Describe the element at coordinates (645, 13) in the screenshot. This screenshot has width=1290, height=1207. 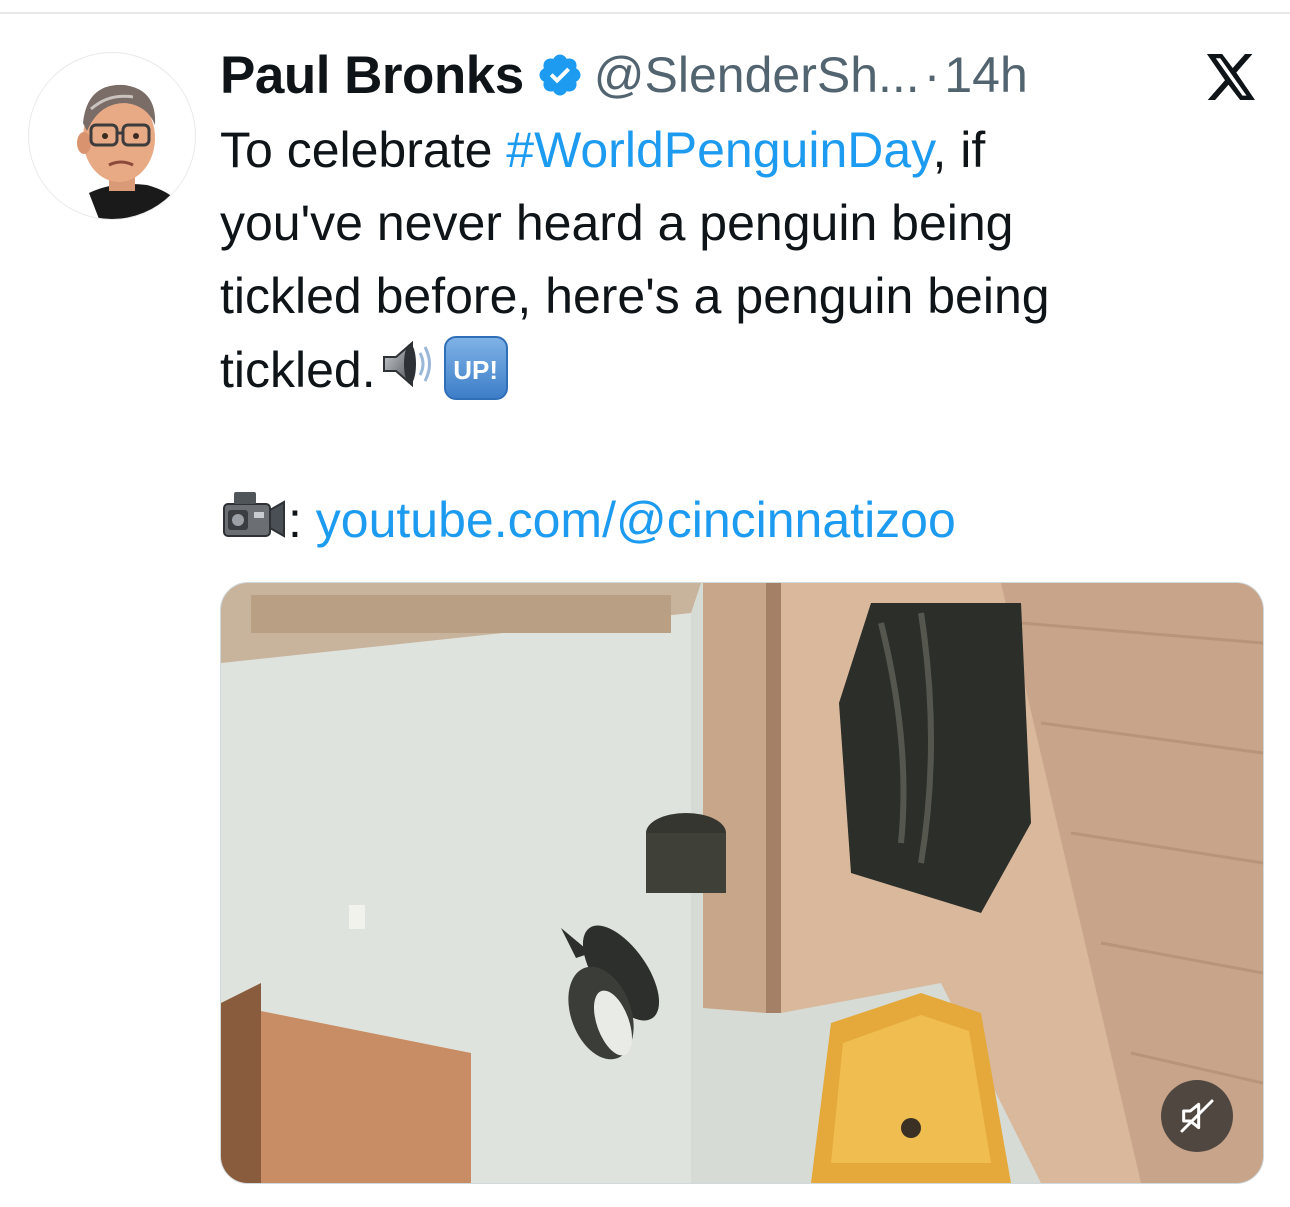
I see `top-divider` at that location.